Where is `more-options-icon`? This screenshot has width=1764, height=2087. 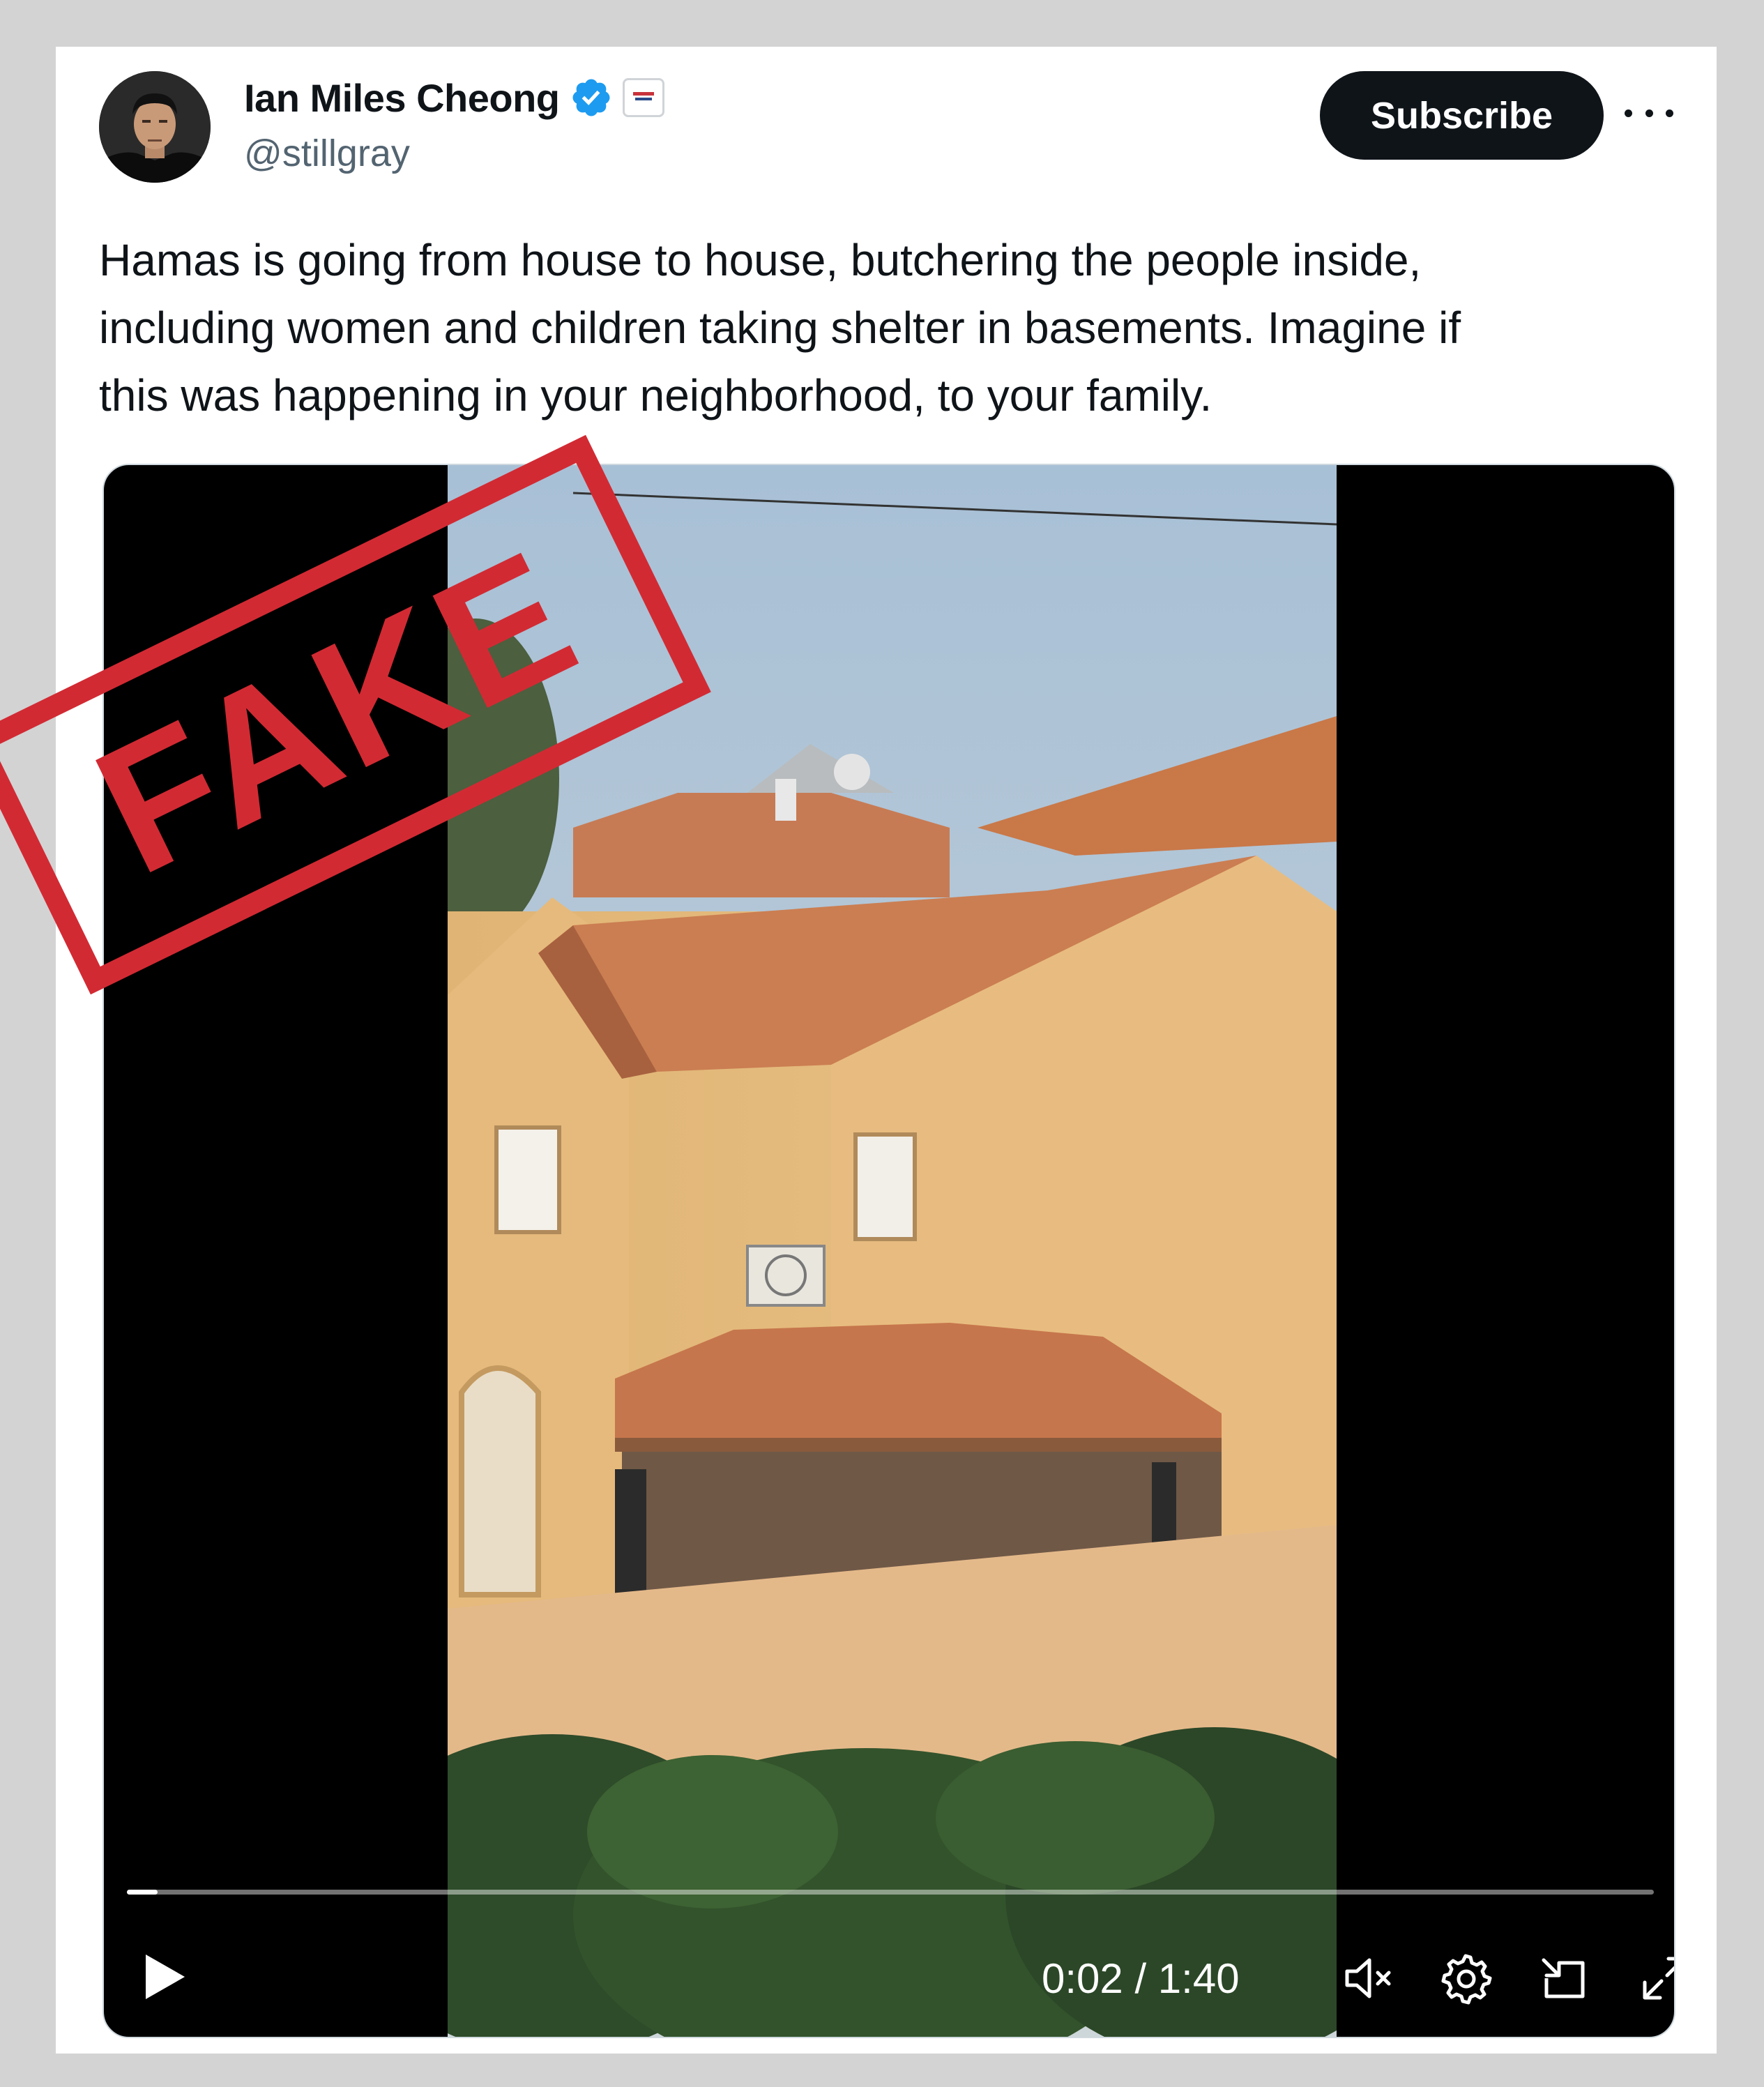
more-options-icon is located at coordinates (1649, 113).